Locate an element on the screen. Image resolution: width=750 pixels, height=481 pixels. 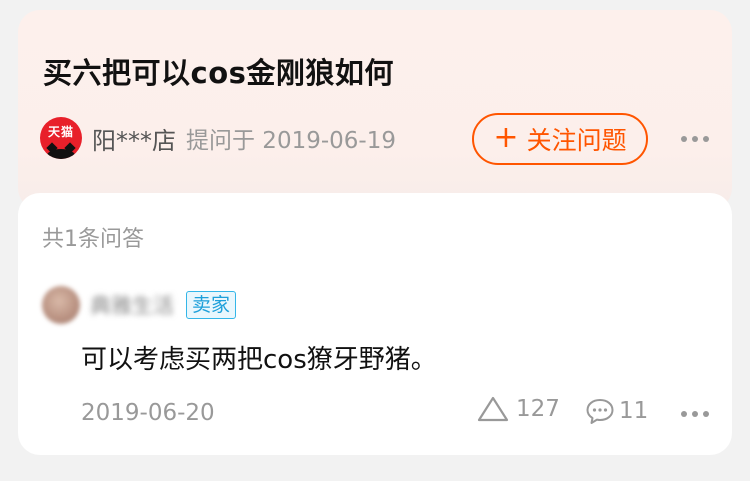
answer-text: 可以考虑买两把cos獠牙野猪。 is located at coordinates (259, 360).